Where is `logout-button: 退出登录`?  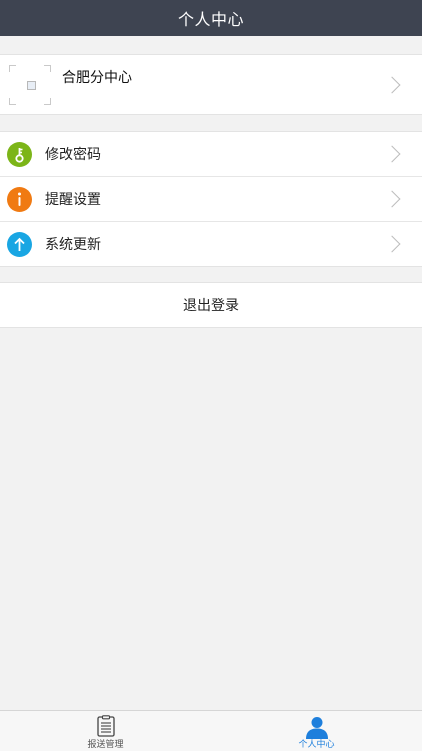 logout-button: 退出登录 is located at coordinates (211, 305).